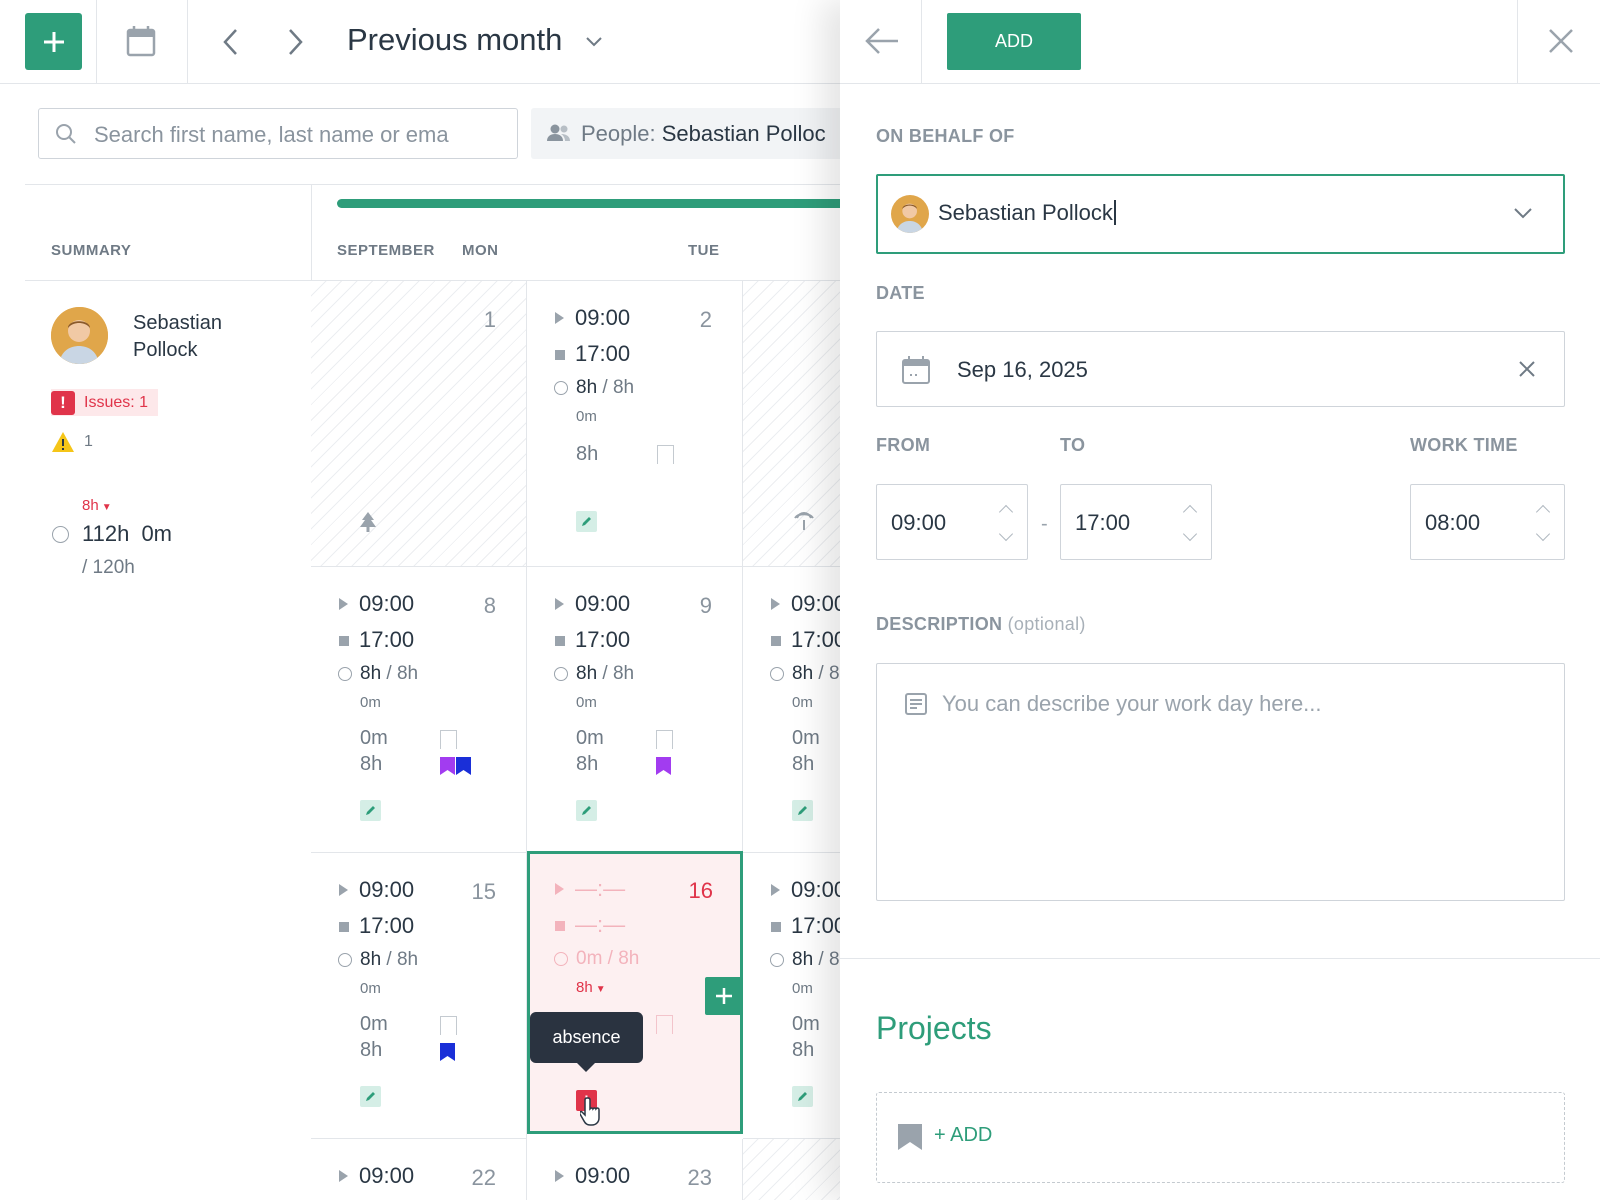 The width and height of the screenshot is (1600, 1200). Describe the element at coordinates (586, 1037) in the screenshot. I see `tooltip-text: absence` at that location.